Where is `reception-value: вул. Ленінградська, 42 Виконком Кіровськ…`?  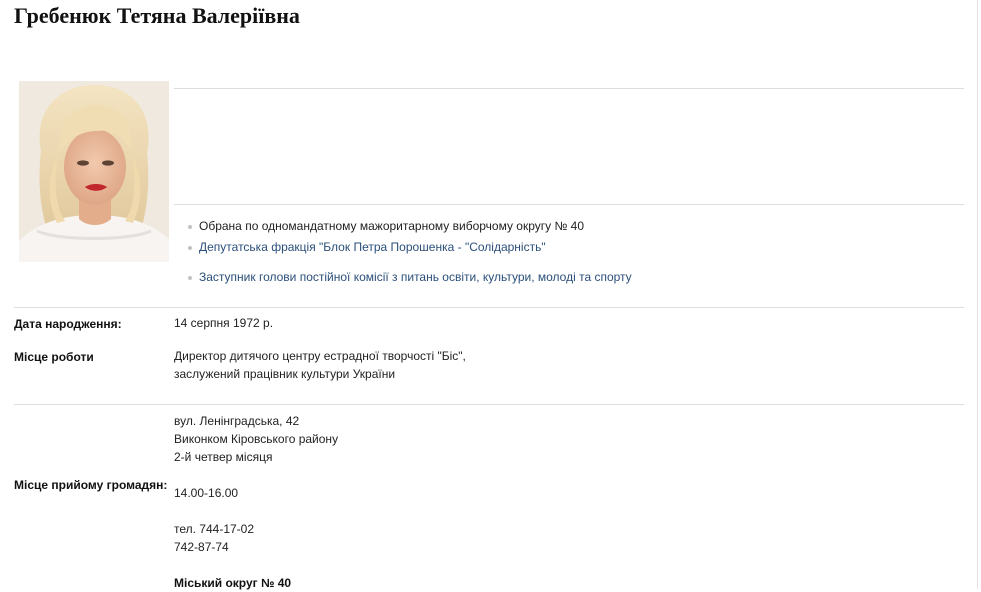
reception-value: вул. Ленінградська, 42 Виконком Кіровськ… is located at coordinates (256, 502).